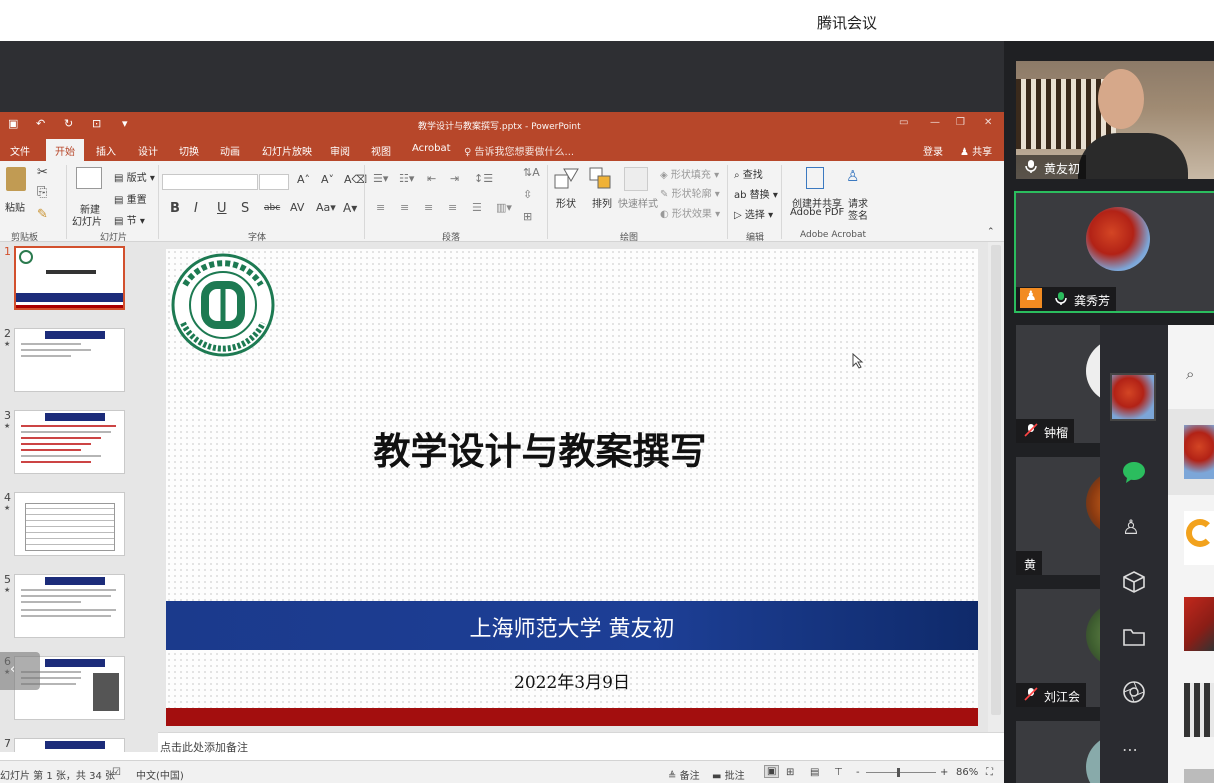  Describe the element at coordinates (106, 150) in the screenshot. I see `tab-insert: 插入` at that location.